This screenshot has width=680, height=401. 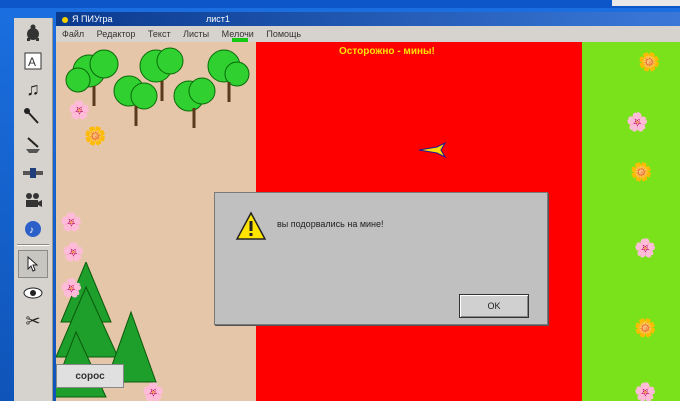 What do you see at coordinates (33, 245) in the screenshot?
I see `tool-divider` at bounding box center [33, 245].